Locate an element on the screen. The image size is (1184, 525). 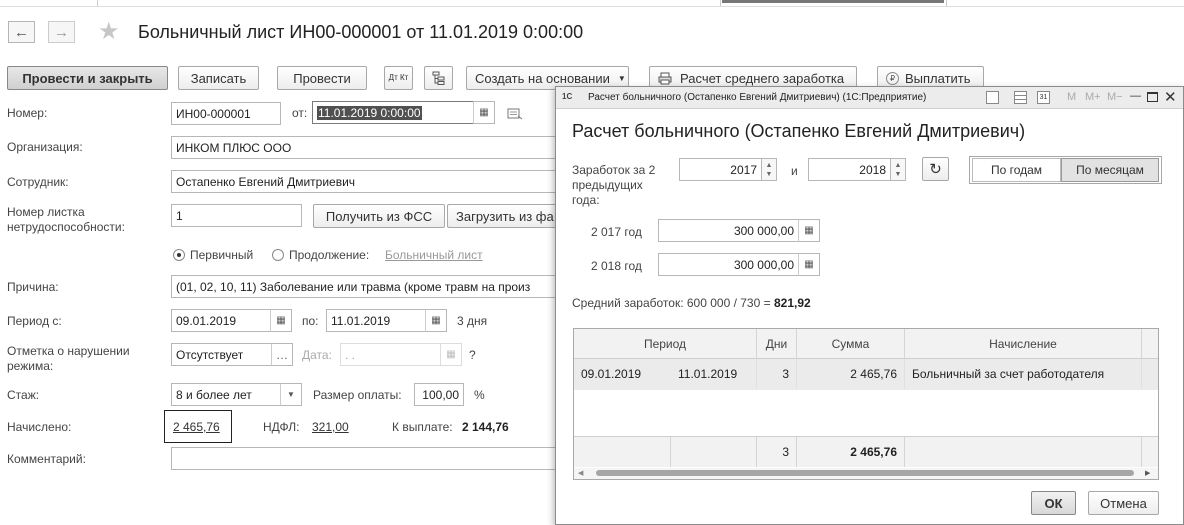
sheet-number-label: Номер листка нетрудоспособности: is located at coordinates (66, 220).